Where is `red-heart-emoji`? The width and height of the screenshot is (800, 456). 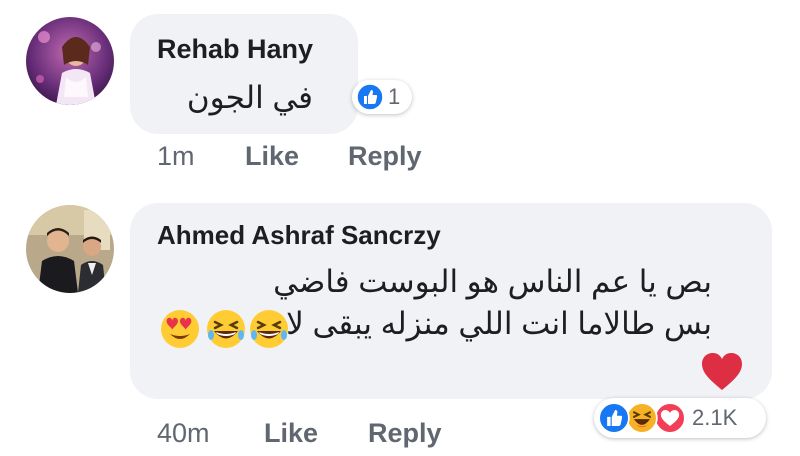 red-heart-emoji is located at coordinates (722, 374).